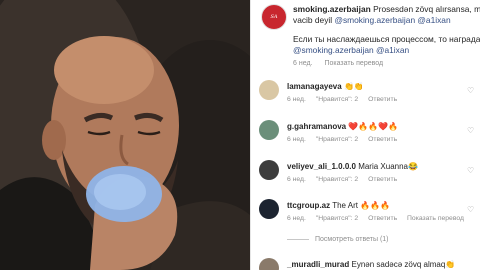 This screenshot has width=480, height=270. I want to click on comment-text: ❤️🔥🔥❤️🔥, so click(373, 126).